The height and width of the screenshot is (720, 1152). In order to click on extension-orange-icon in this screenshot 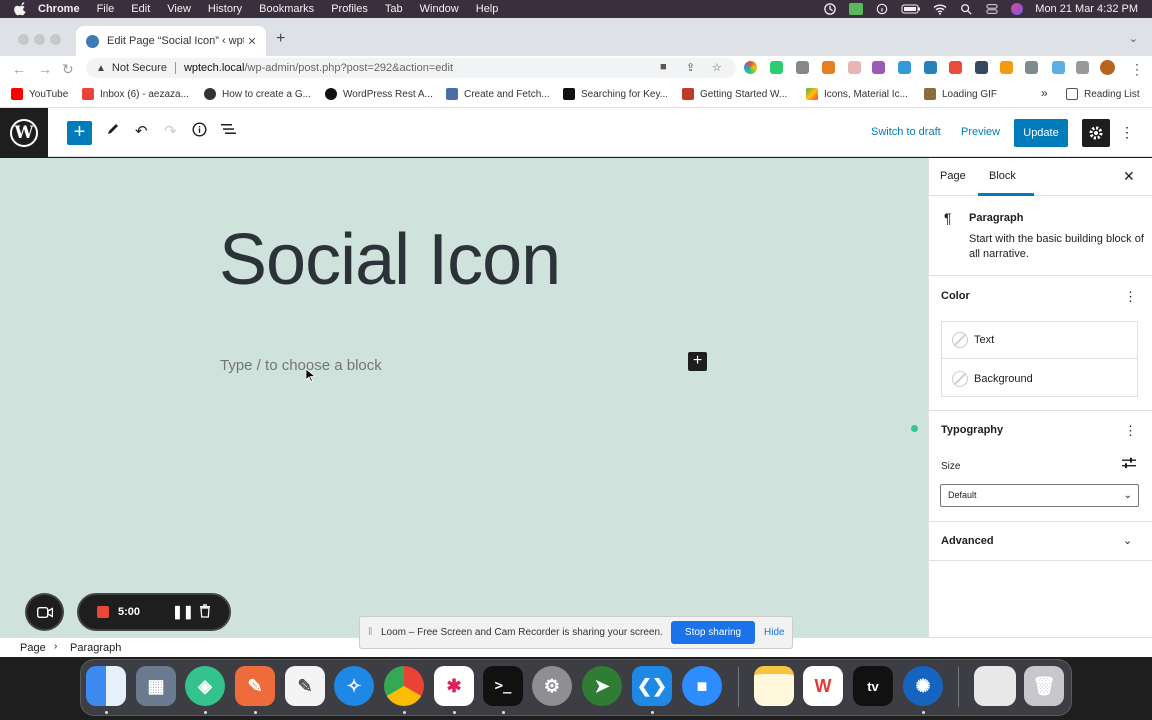, I will do `click(828, 67)`.